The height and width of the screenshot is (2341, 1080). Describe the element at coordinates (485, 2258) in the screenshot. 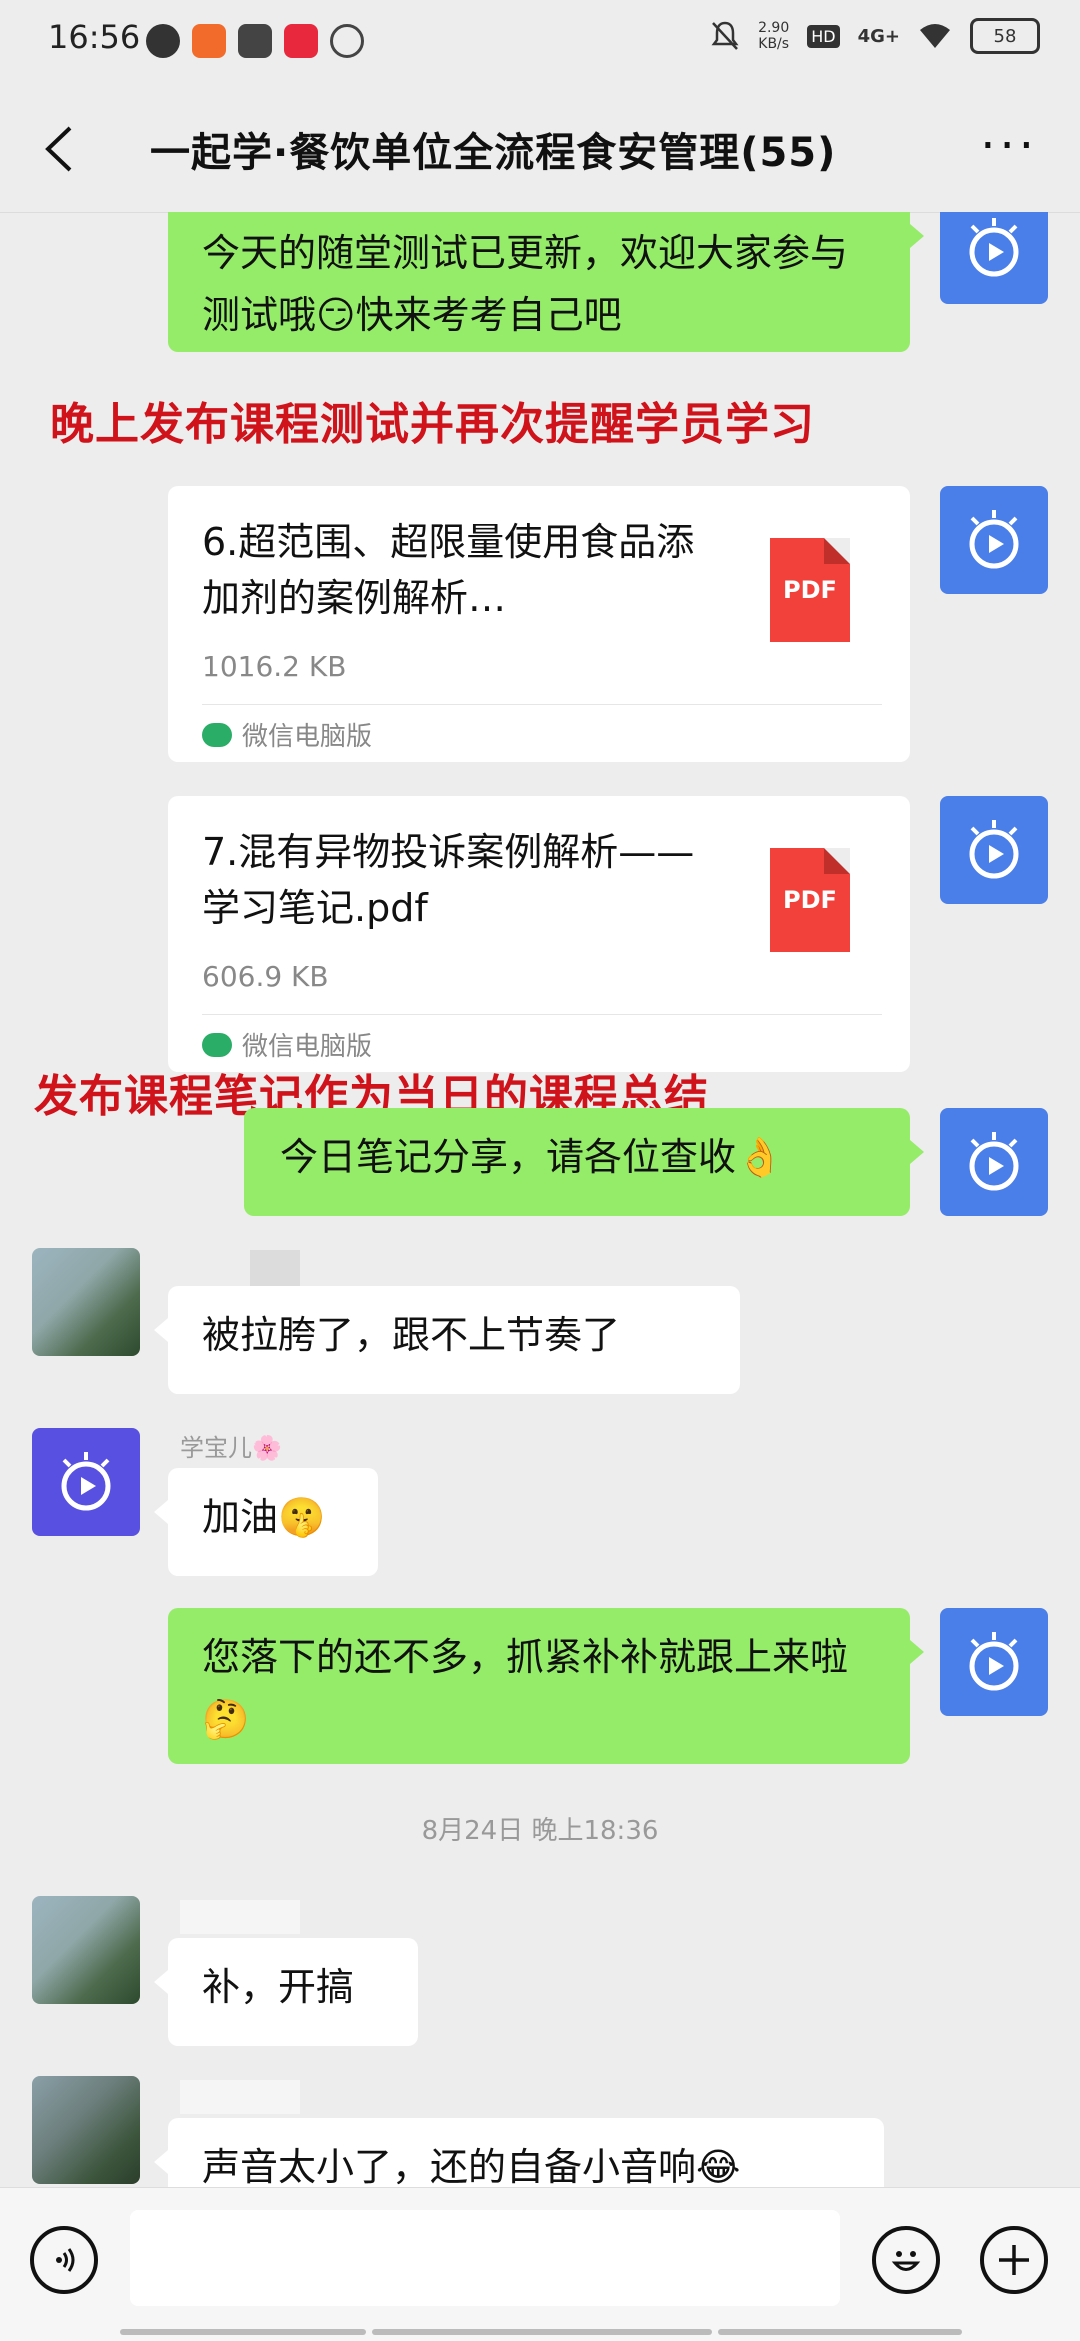

I see `message-input` at that location.